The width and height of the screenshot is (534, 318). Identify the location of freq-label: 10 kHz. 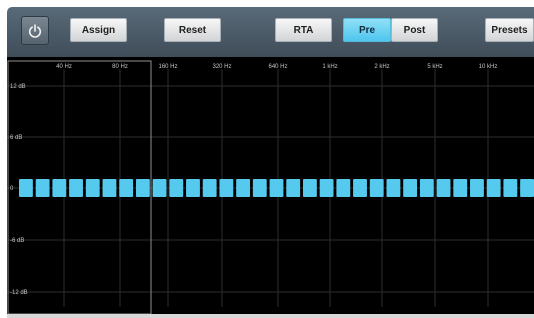
(488, 67).